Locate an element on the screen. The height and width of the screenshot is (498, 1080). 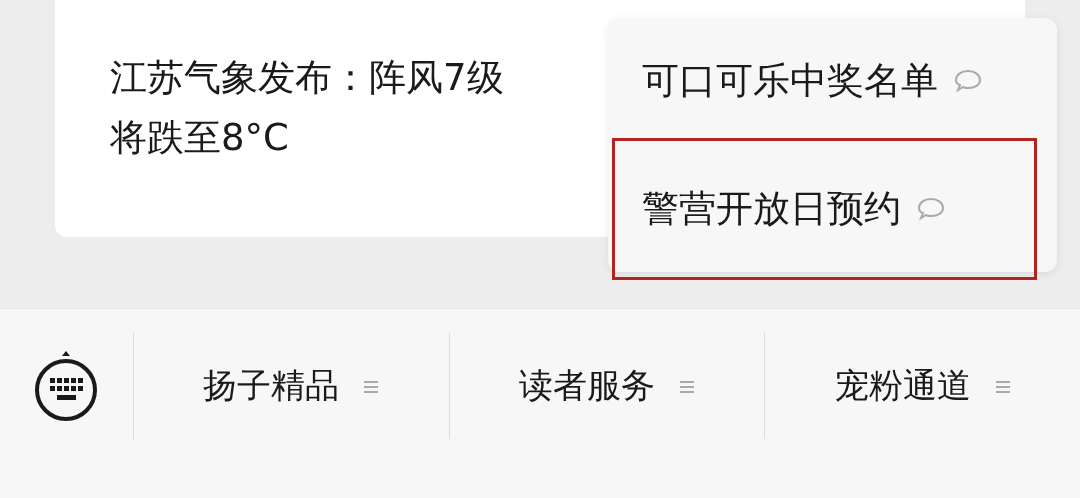
menu-tab: 扬子精品 is located at coordinates (290, 386).